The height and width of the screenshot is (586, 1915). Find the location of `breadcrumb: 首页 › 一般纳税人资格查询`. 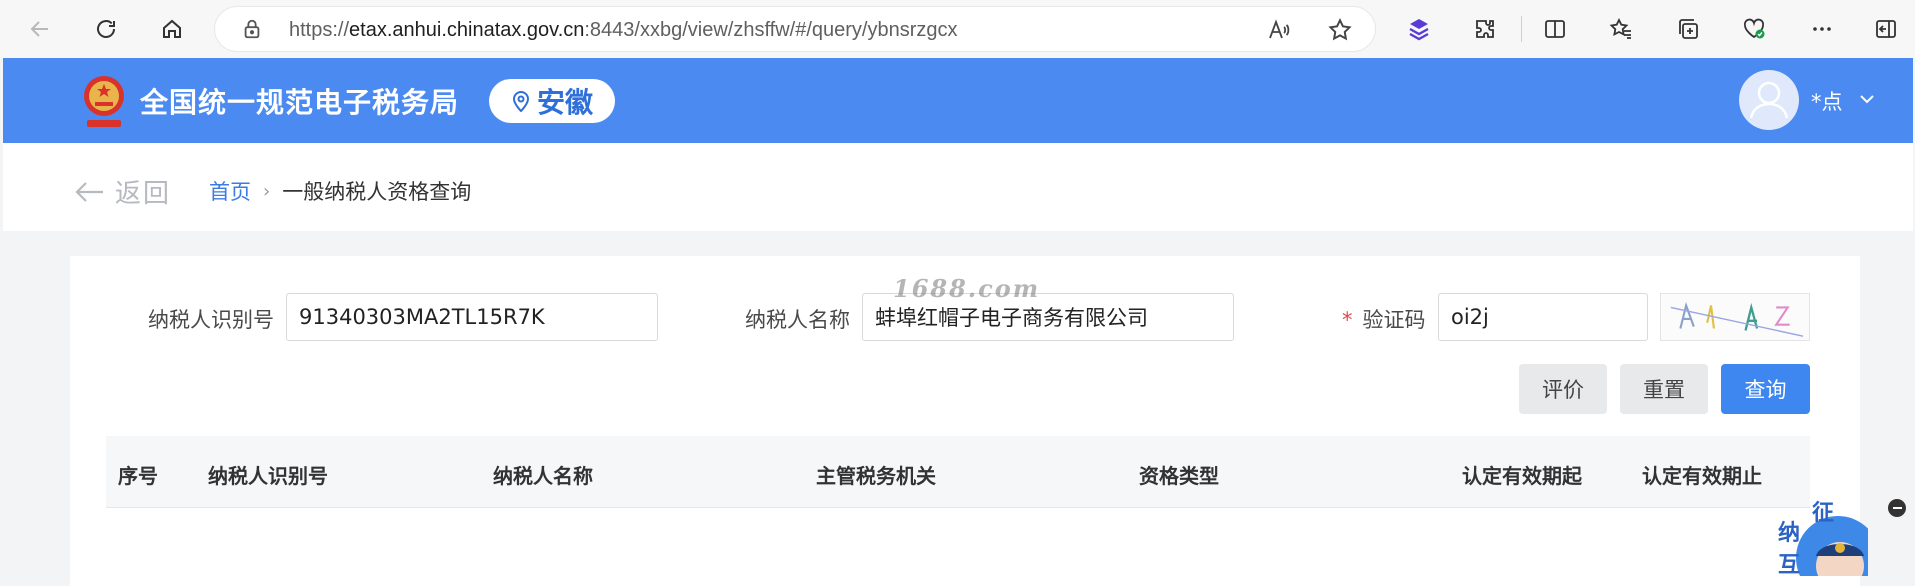

breadcrumb: 首页 › 一般纳税人资格查询 is located at coordinates (340, 191).